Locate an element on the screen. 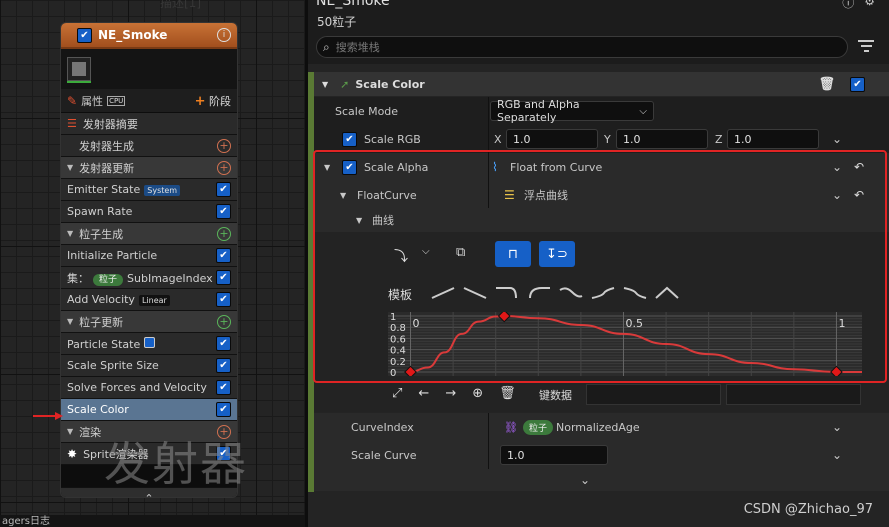 This screenshot has height=527, width=889. template-s-down-icon is located at coordinates (636, 293).